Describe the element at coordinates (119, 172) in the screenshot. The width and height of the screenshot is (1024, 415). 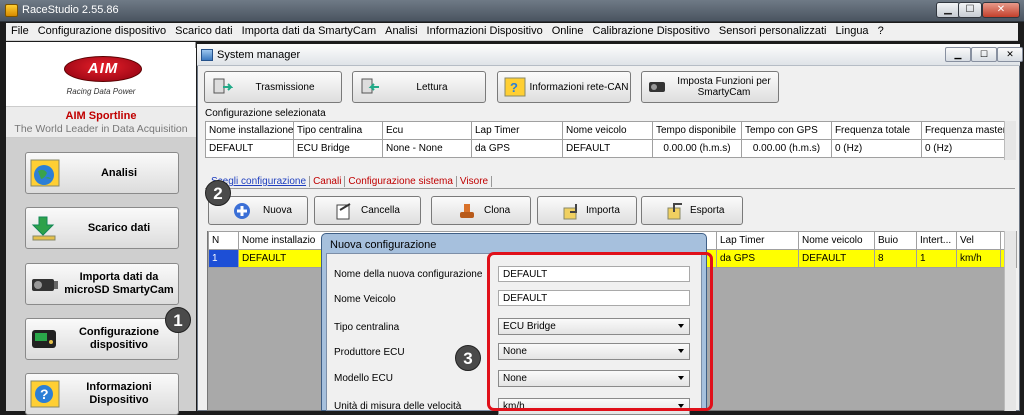
I see `analisi-label: Analisi` at that location.